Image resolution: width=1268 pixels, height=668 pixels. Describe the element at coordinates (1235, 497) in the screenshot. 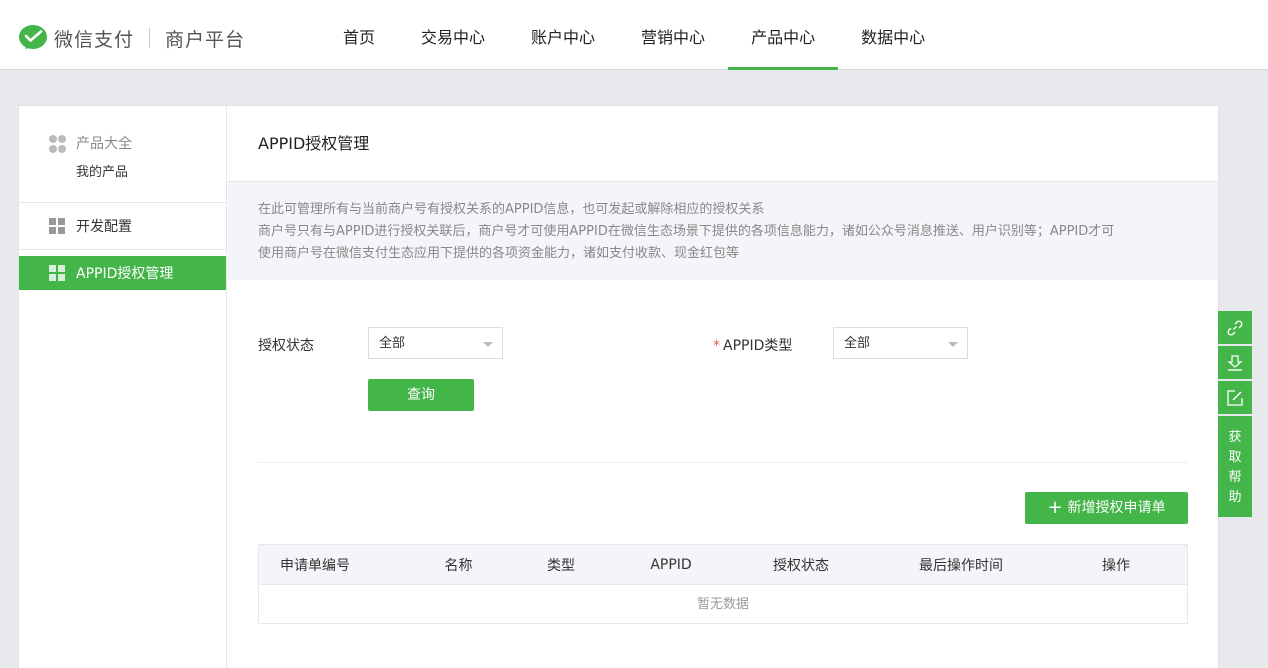

I see `help-char: 助` at that location.